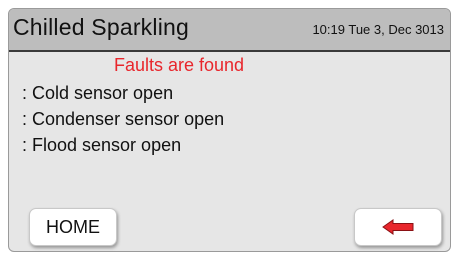 This screenshot has width=459, height=257. What do you see at coordinates (102, 145) in the screenshot?
I see `fault-item-flood-sensor: : Flood sensor open` at bounding box center [102, 145].